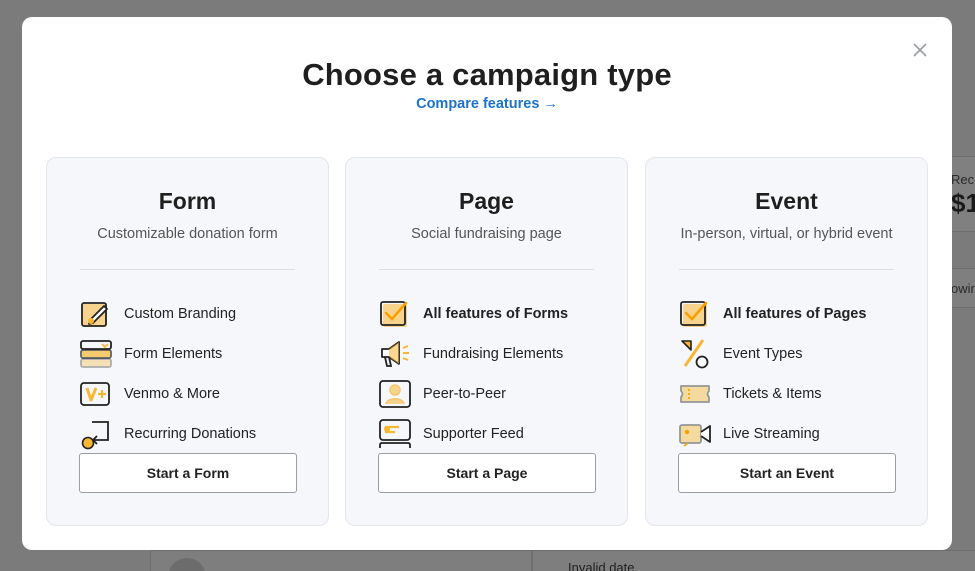 The height and width of the screenshot is (571, 975). Describe the element at coordinates (173, 354) in the screenshot. I see `feature-label: Form Elements` at that location.